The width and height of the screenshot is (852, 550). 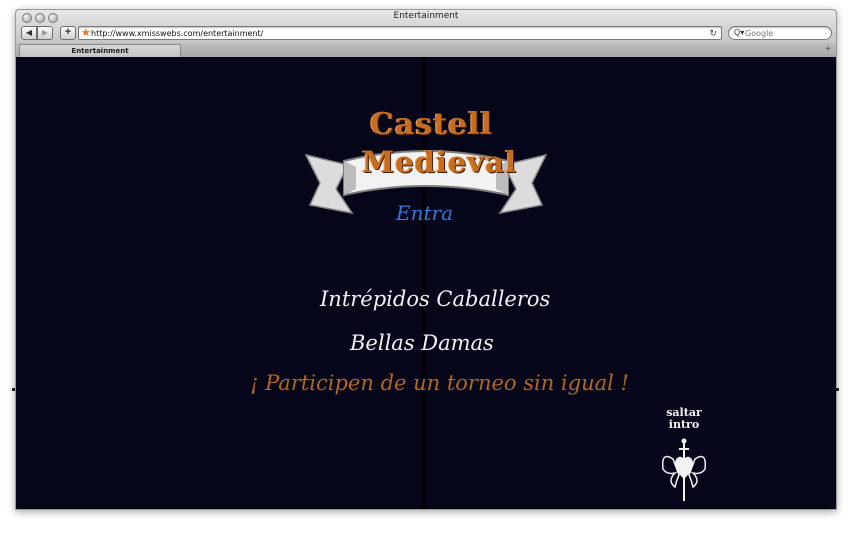 What do you see at coordinates (837, 389) in the screenshot?
I see `edge-mark-right` at bounding box center [837, 389].